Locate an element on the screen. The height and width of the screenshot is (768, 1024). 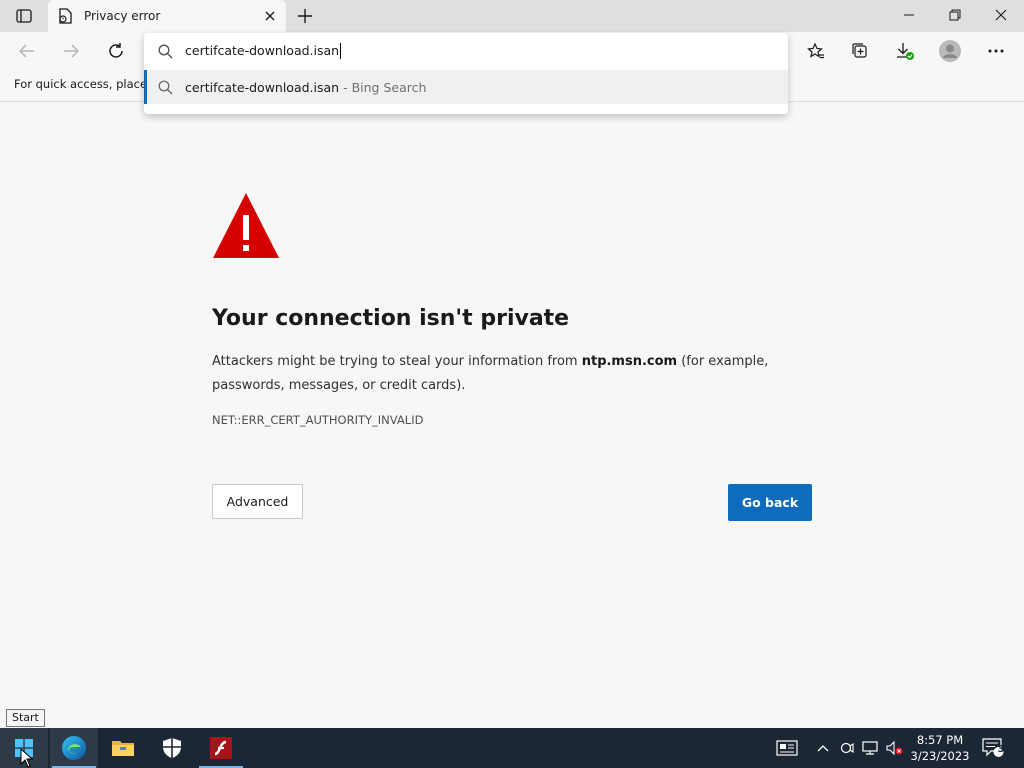
tray-show-hidden is located at coordinates (823, 748).